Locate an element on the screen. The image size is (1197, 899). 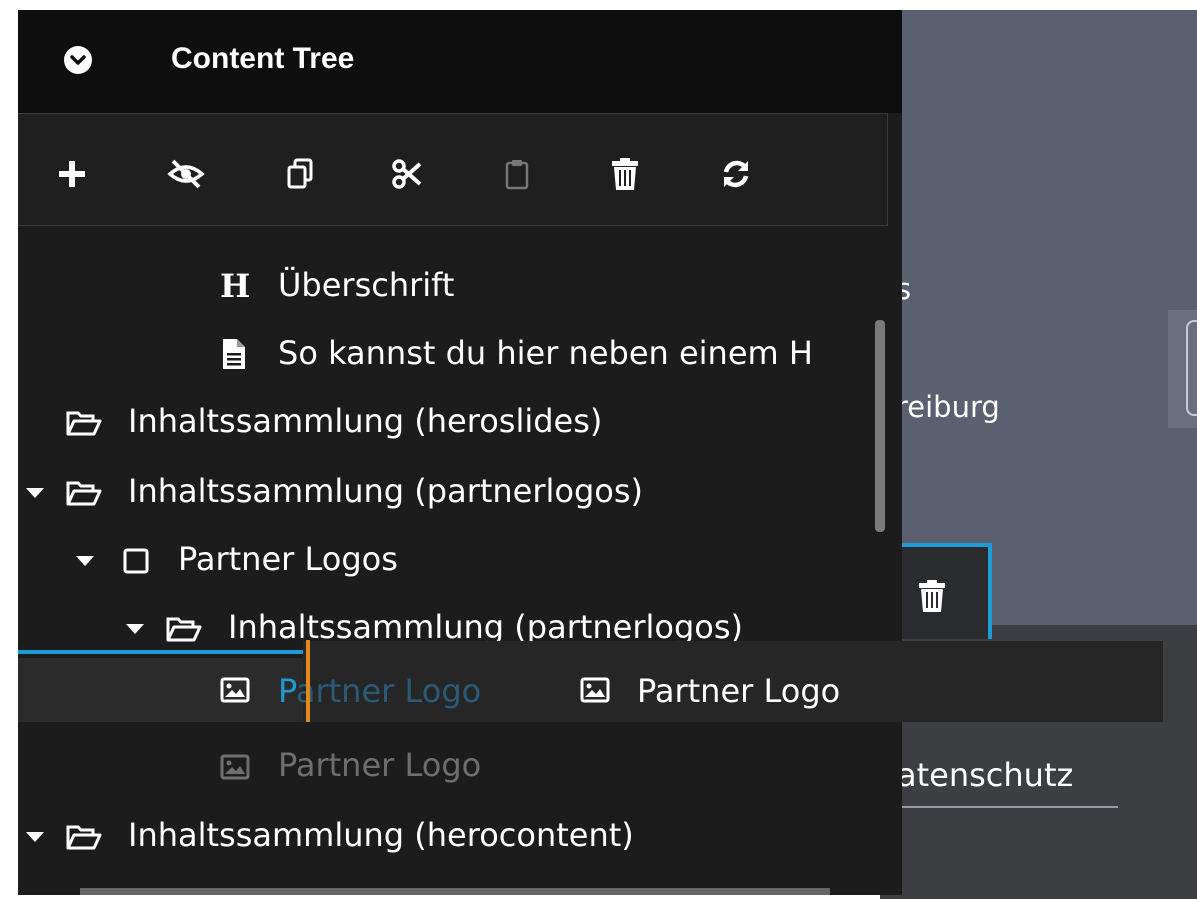
tree-item-image: Partner Logo is located at coordinates (453, 766).